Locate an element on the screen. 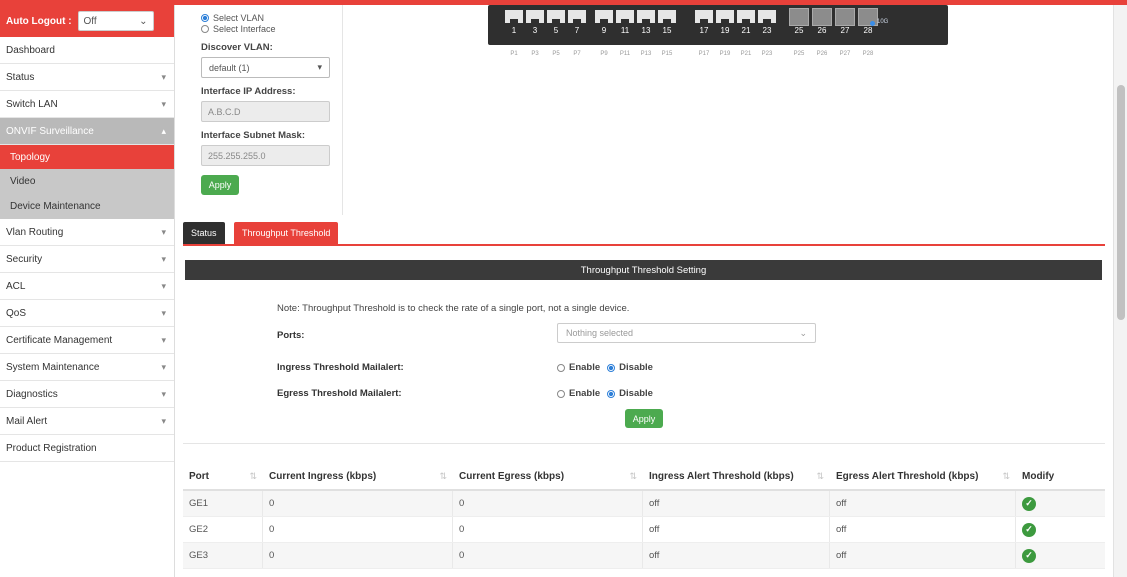 The width and height of the screenshot is (1127, 577). sidebar-item-label: ACL is located at coordinates (16, 286).